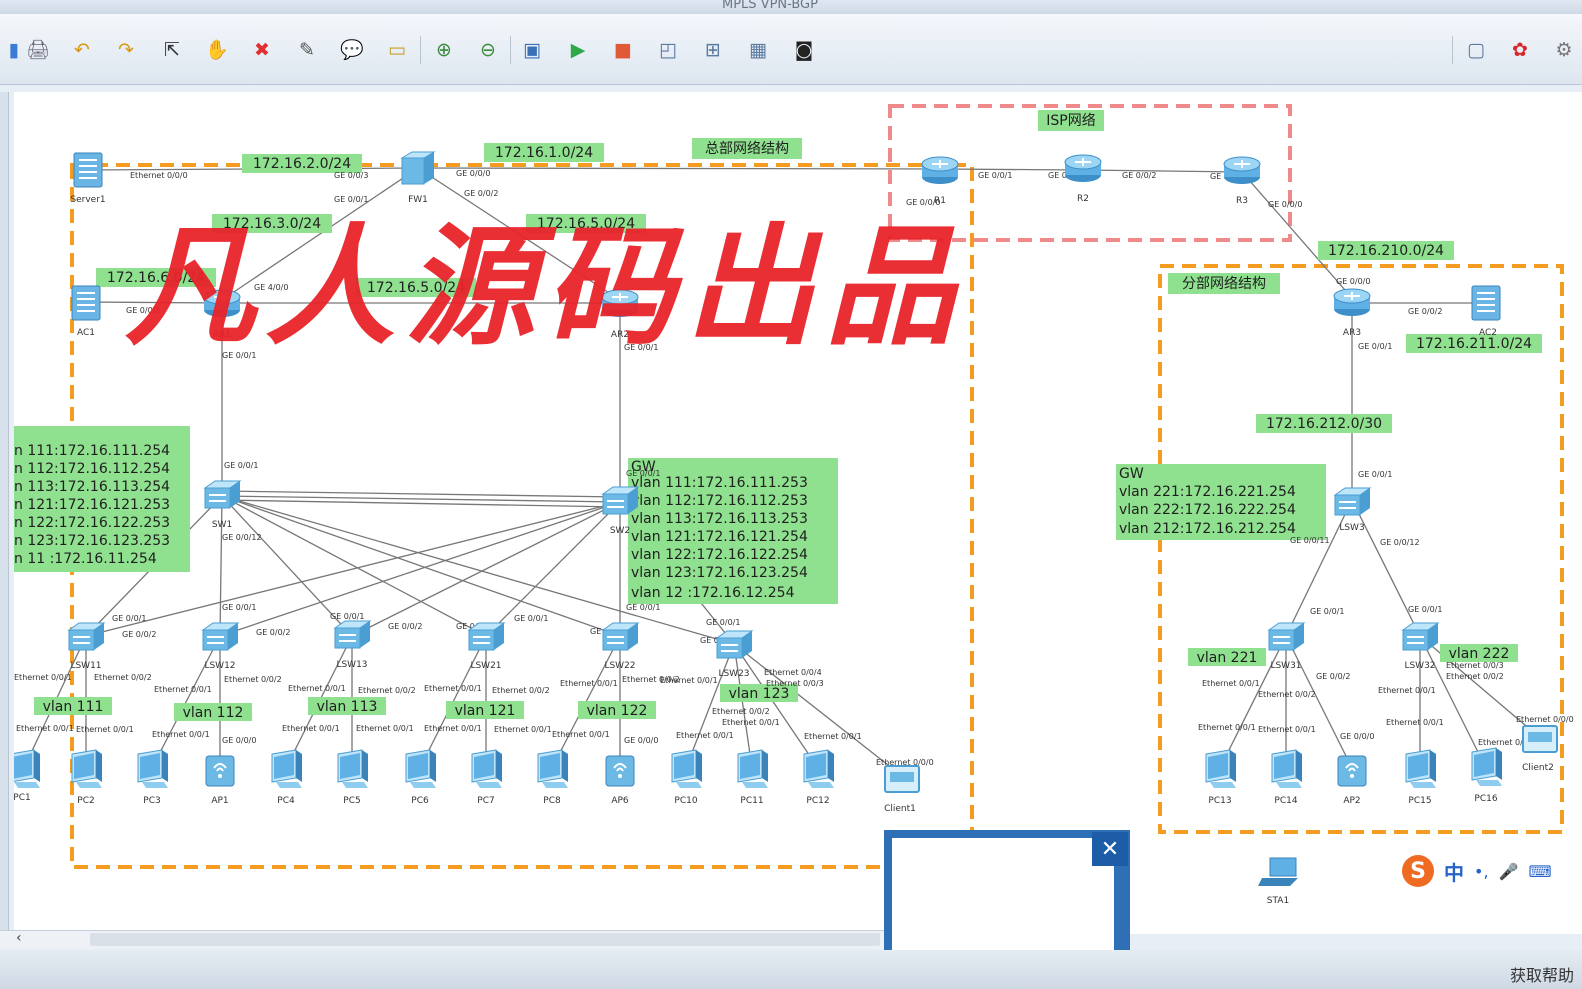 The width and height of the screenshot is (1582, 989). Describe the element at coordinates (1481, 871) in the screenshot. I see `ime-punctuation: •,` at that location.